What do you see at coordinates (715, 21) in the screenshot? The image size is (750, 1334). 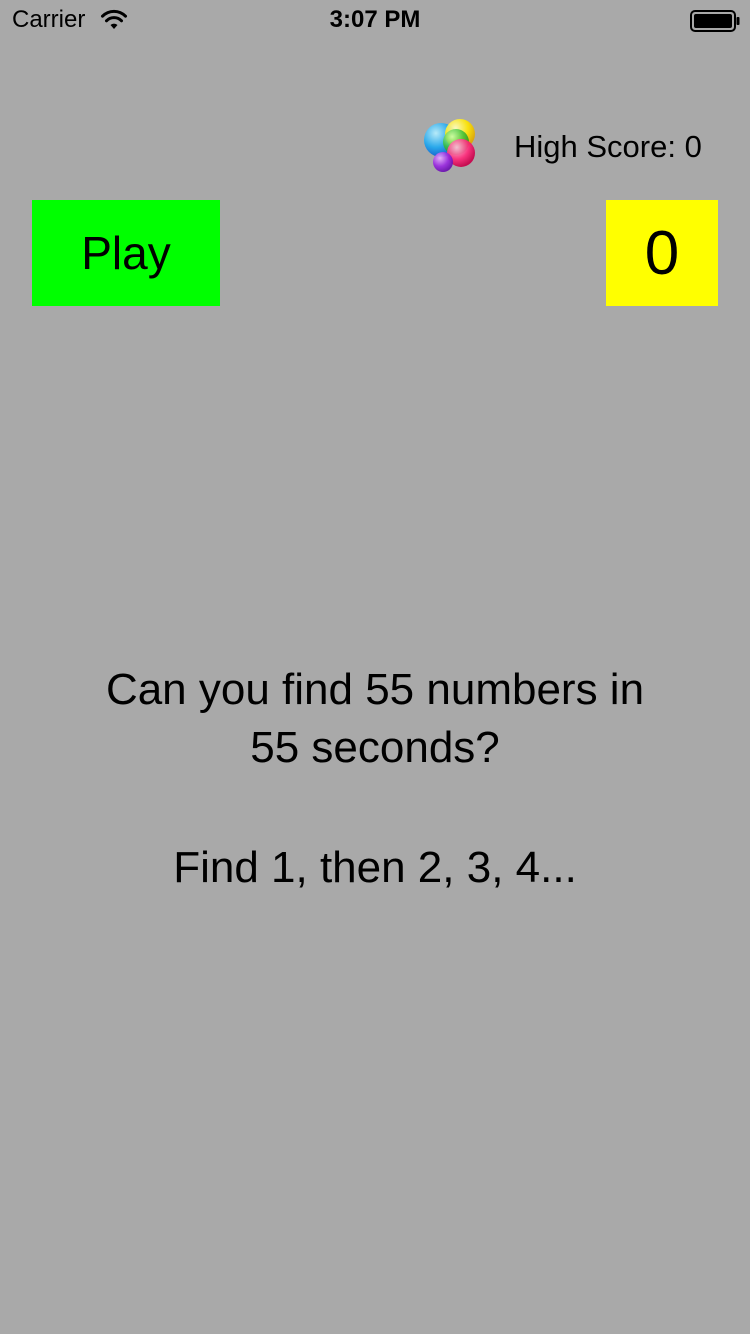 I see `battery-full-icon` at bounding box center [715, 21].